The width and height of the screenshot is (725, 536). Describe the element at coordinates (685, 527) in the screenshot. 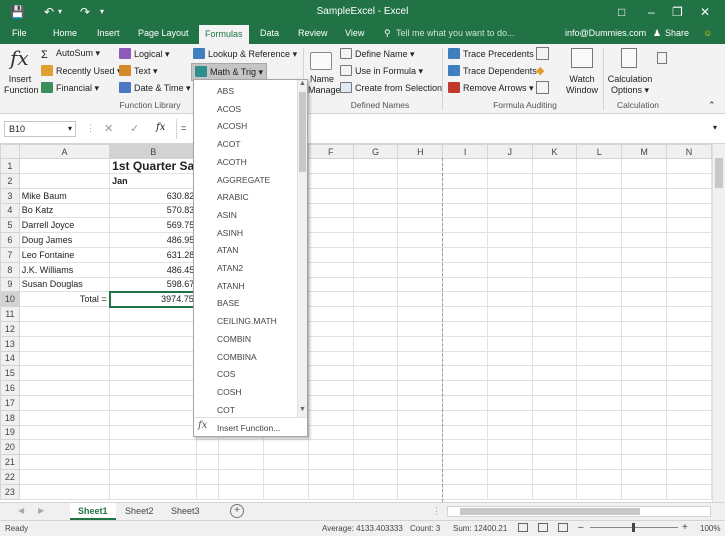

I see `zoom-in-icon: +` at that location.